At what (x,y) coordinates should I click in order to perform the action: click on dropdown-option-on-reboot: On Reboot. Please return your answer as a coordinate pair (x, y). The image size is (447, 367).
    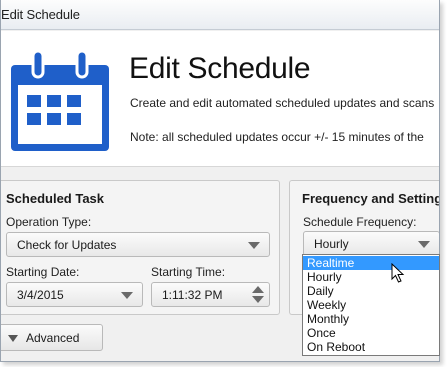
    Looking at the image, I should click on (371, 347).